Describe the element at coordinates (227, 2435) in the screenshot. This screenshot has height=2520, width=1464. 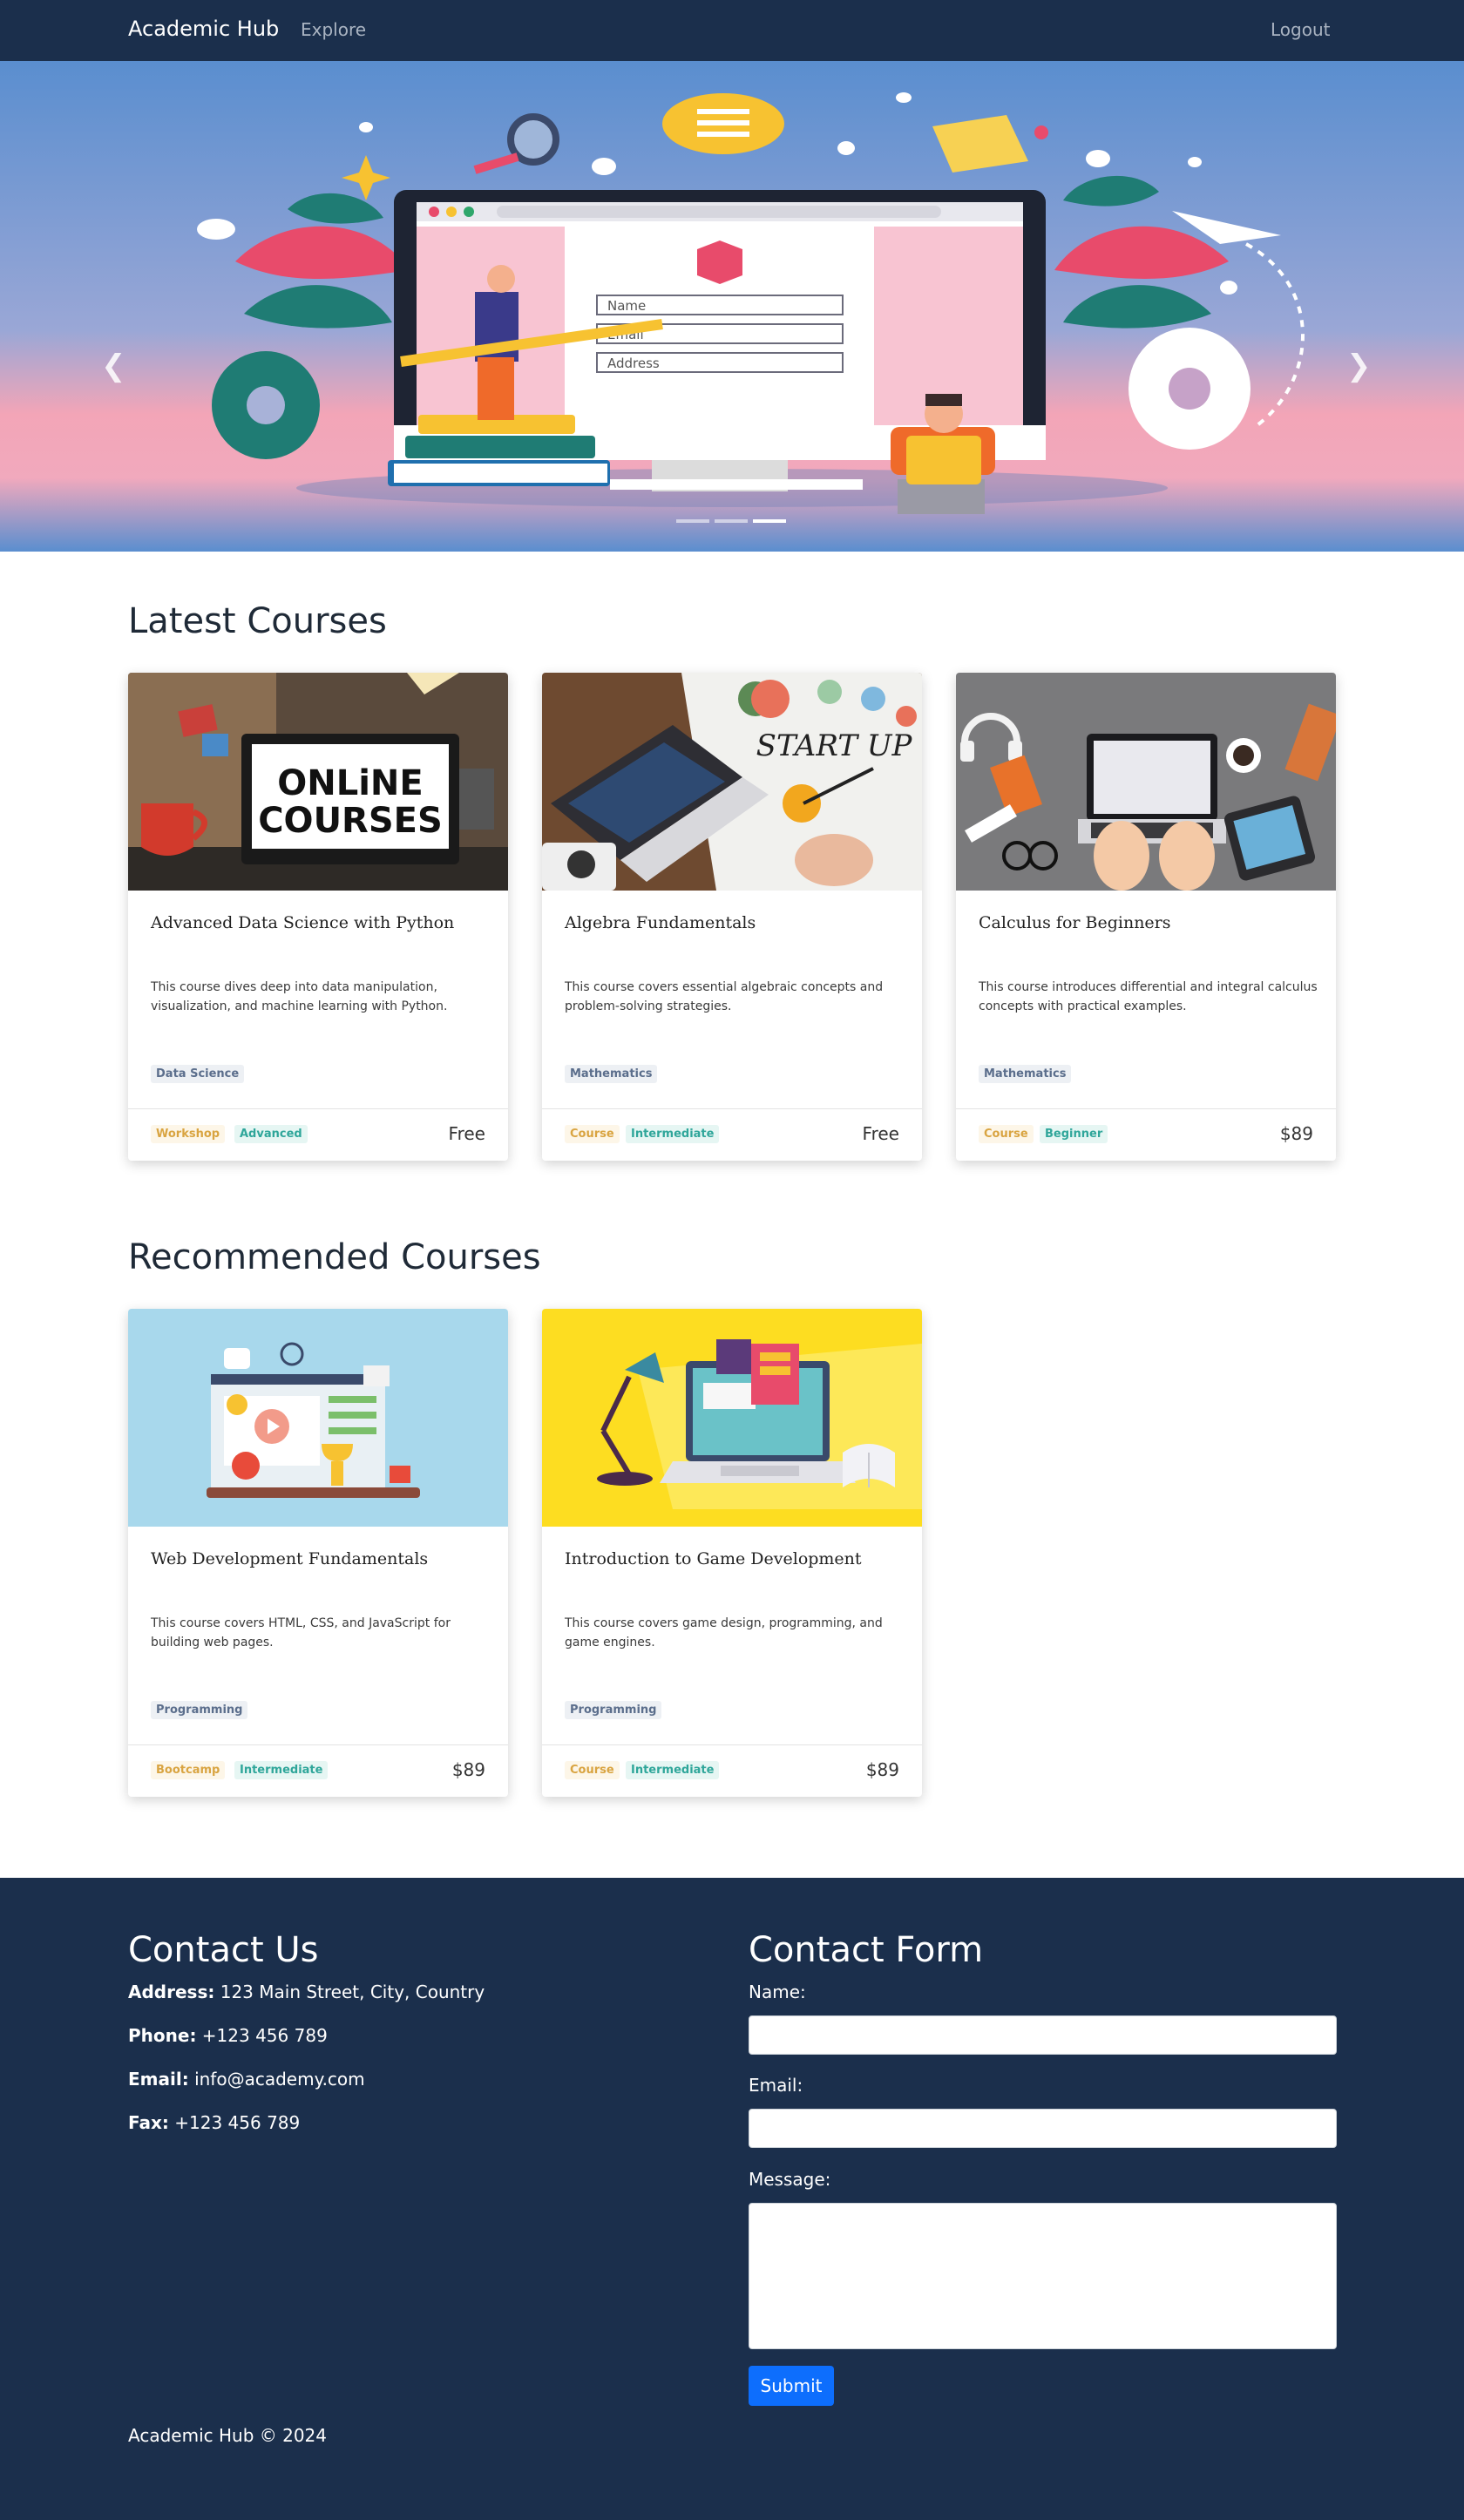
I see `copyright: Academic Hub © 2024` at that location.